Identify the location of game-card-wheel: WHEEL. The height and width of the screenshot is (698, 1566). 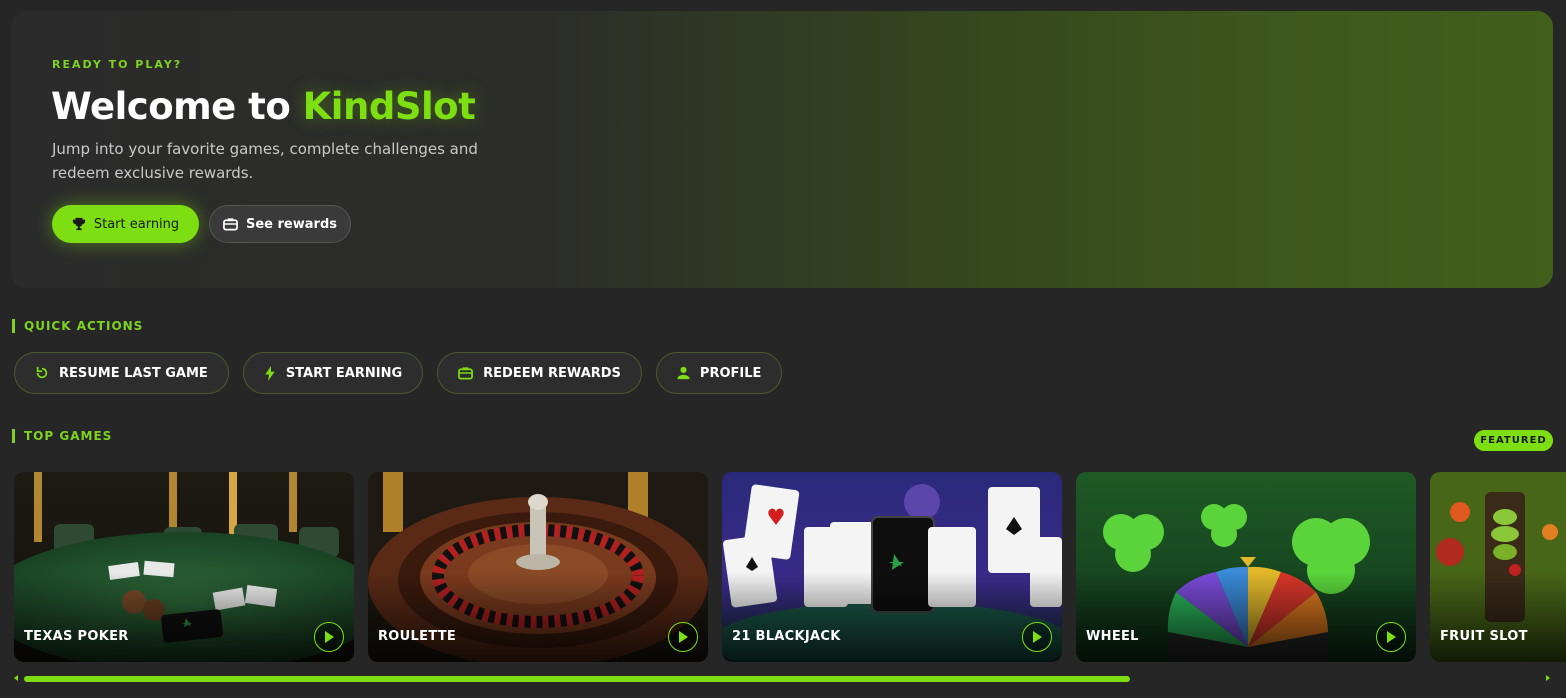
(1246, 567).